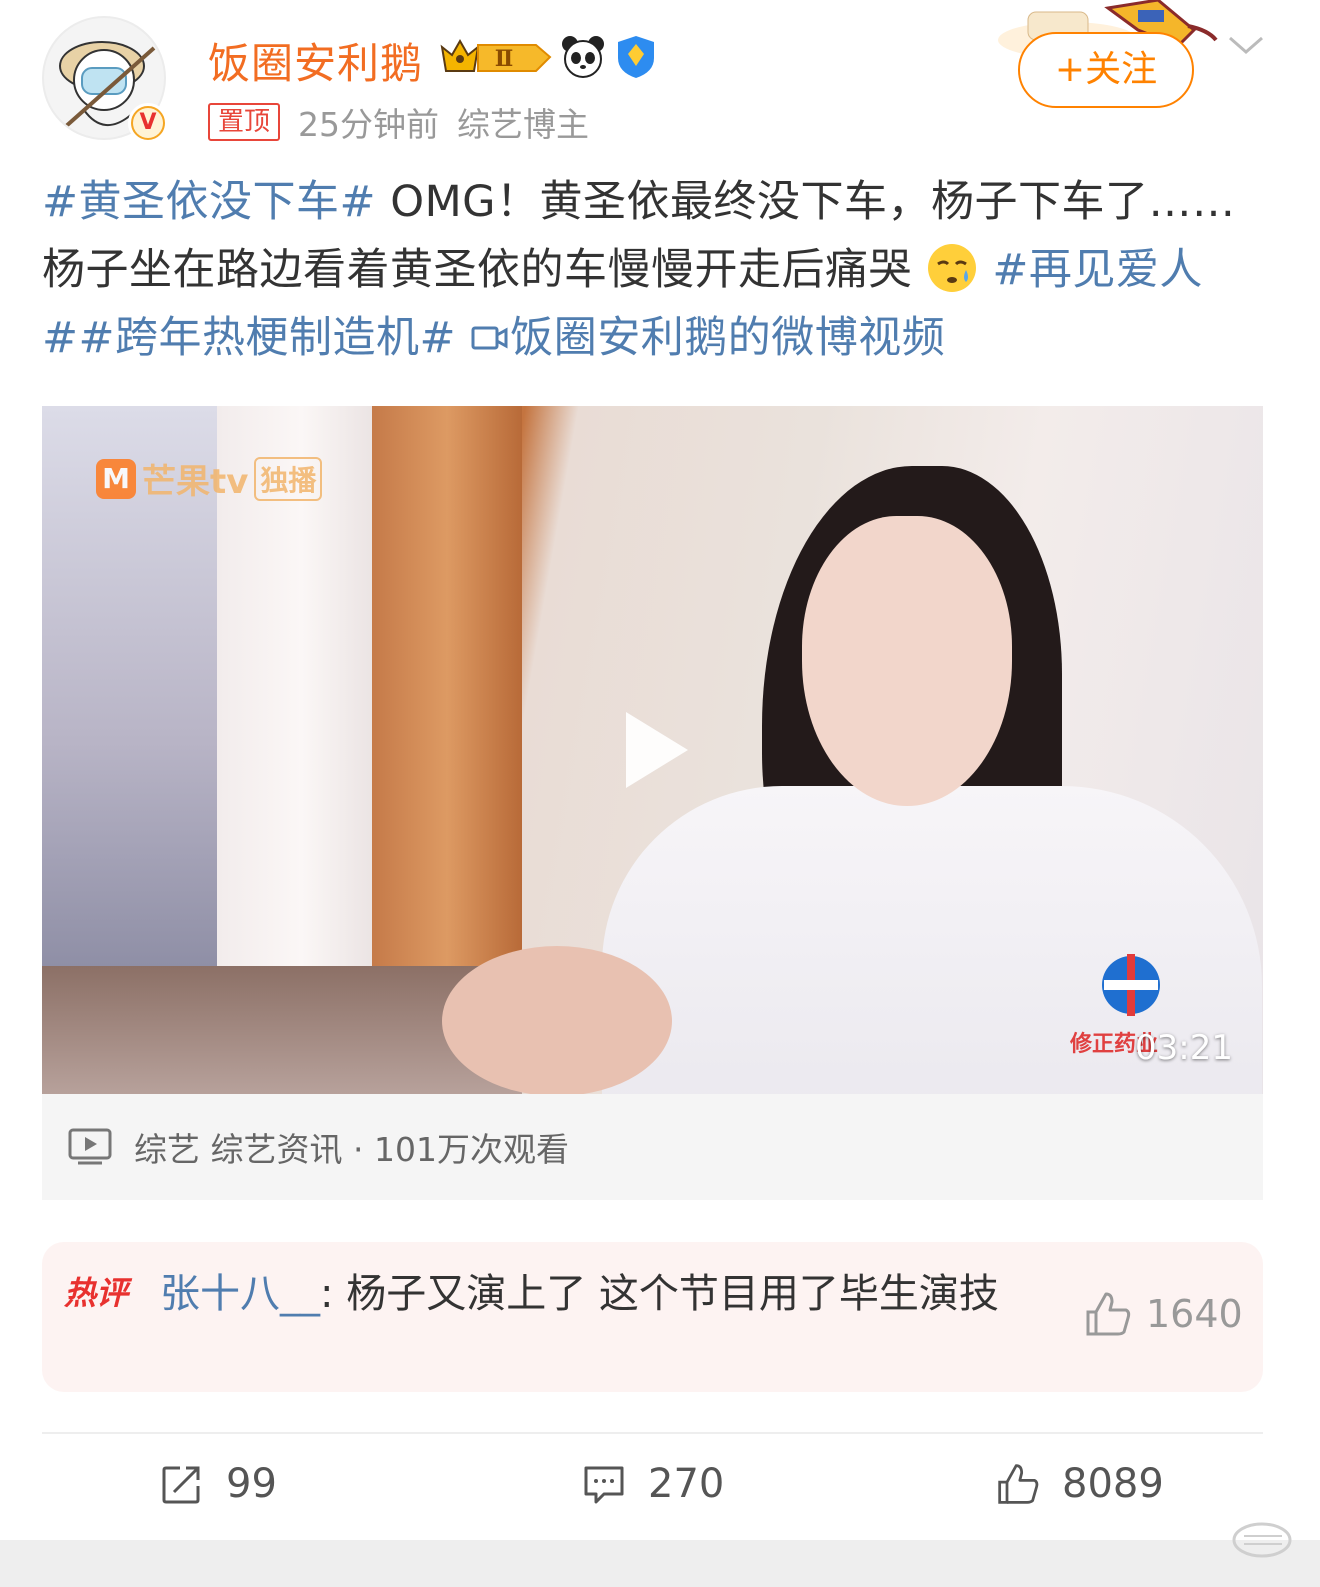  Describe the element at coordinates (489, 338) in the screenshot. I see `video-camera-icon` at that location.